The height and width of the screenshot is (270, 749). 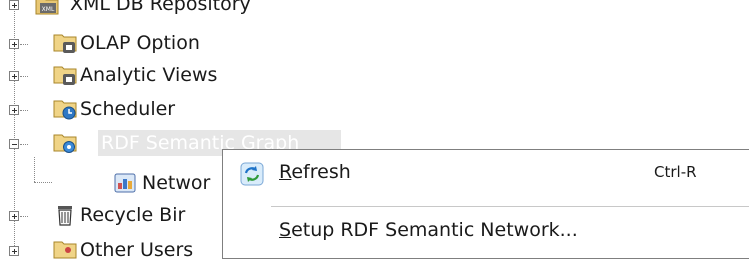 What do you see at coordinates (14, 144) in the screenshot?
I see `collapse-icon` at bounding box center [14, 144].